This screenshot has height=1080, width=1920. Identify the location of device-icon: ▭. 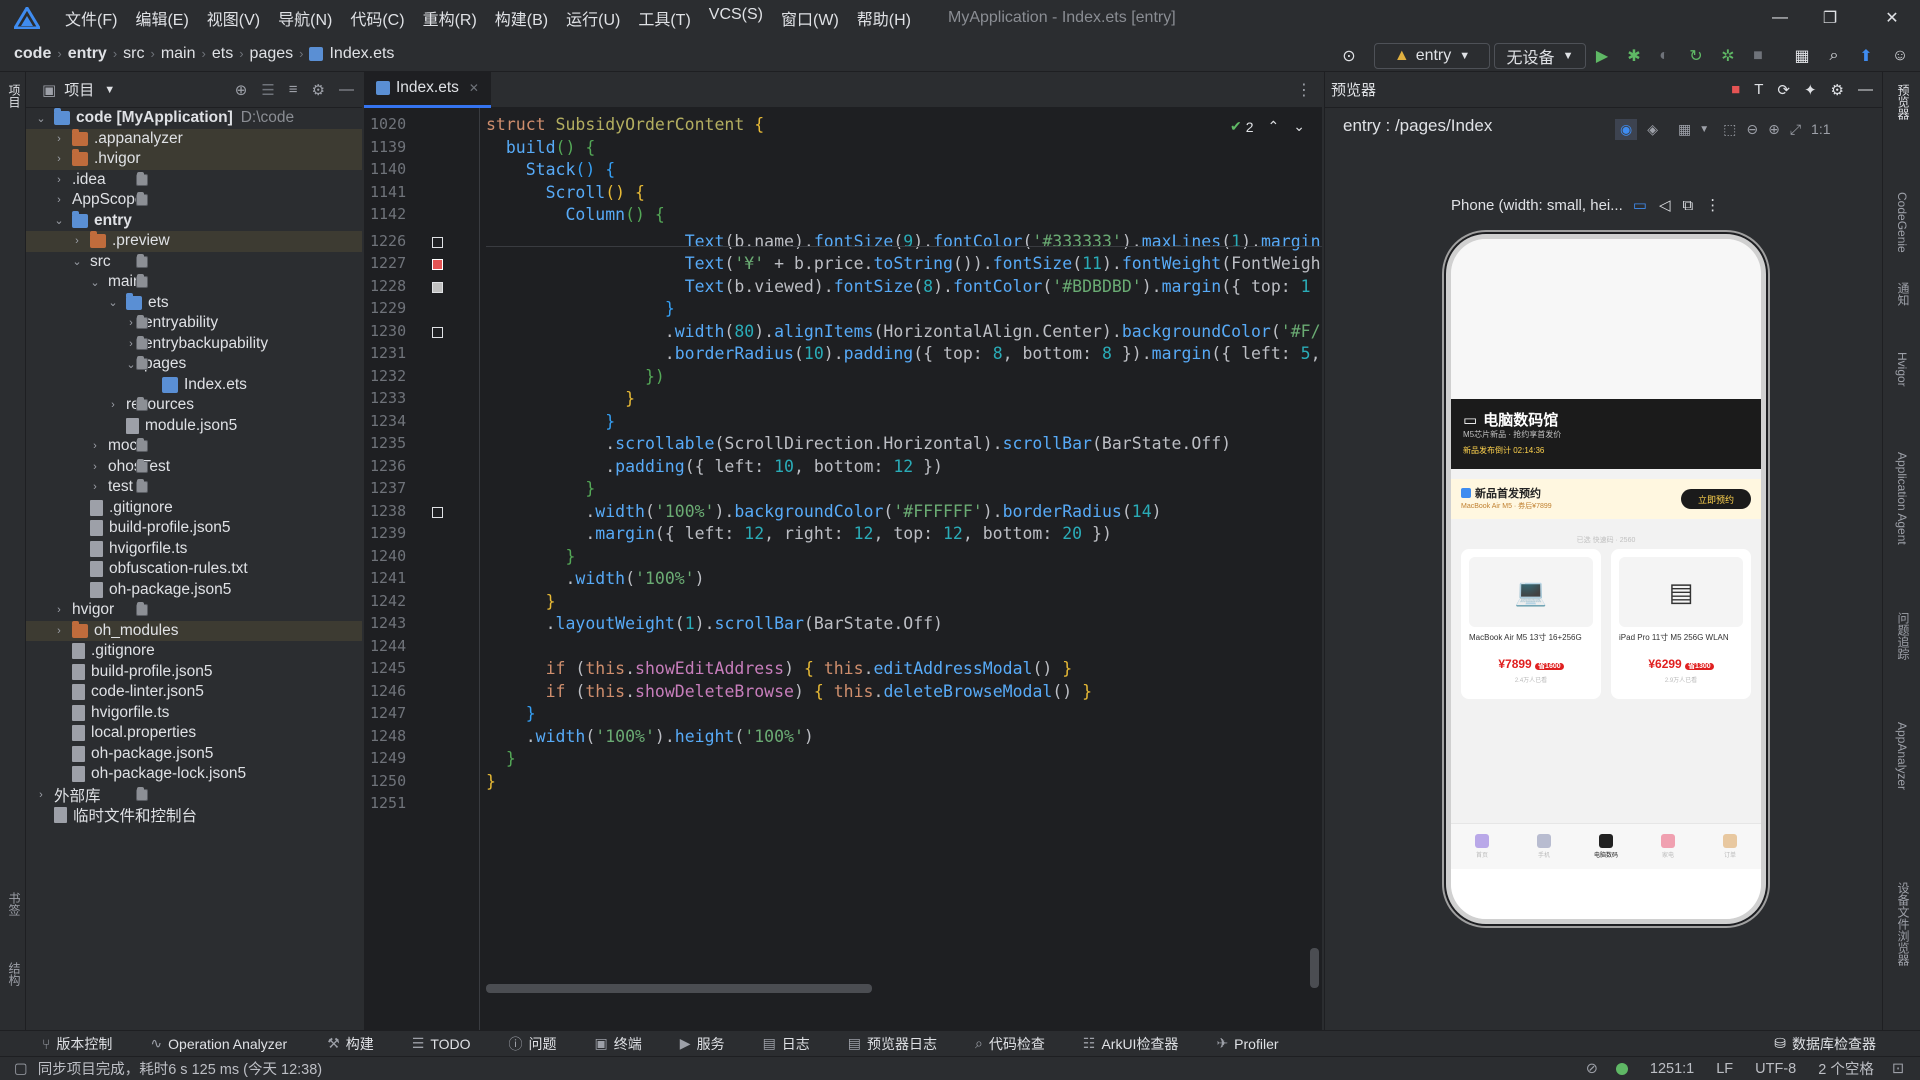
(1640, 205).